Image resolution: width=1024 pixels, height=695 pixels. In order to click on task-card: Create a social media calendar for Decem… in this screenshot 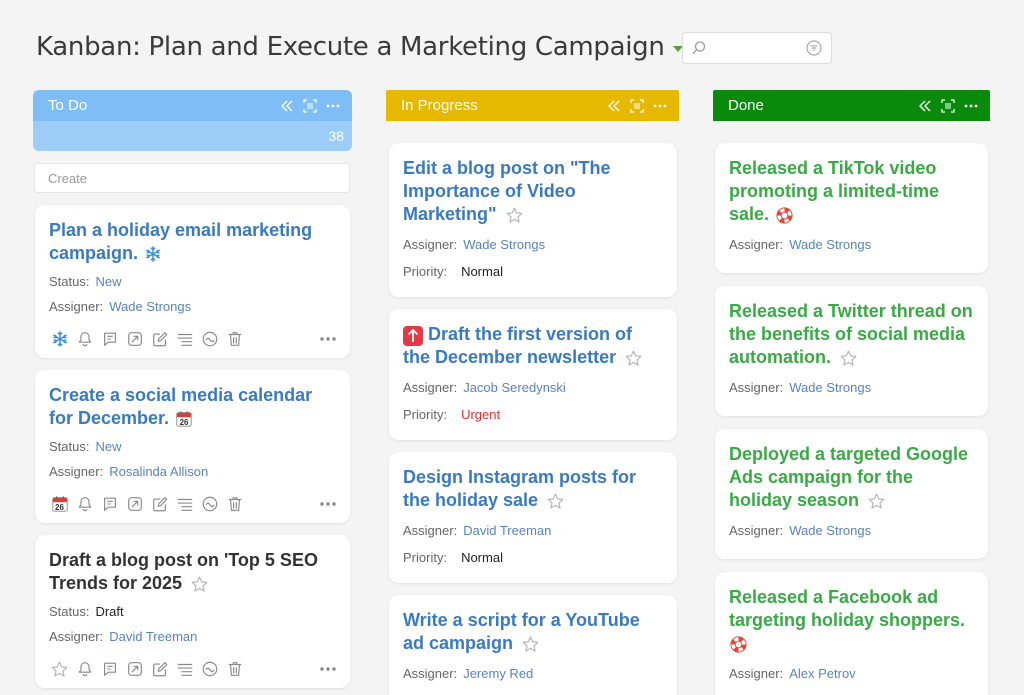, I will do `click(192, 446)`.